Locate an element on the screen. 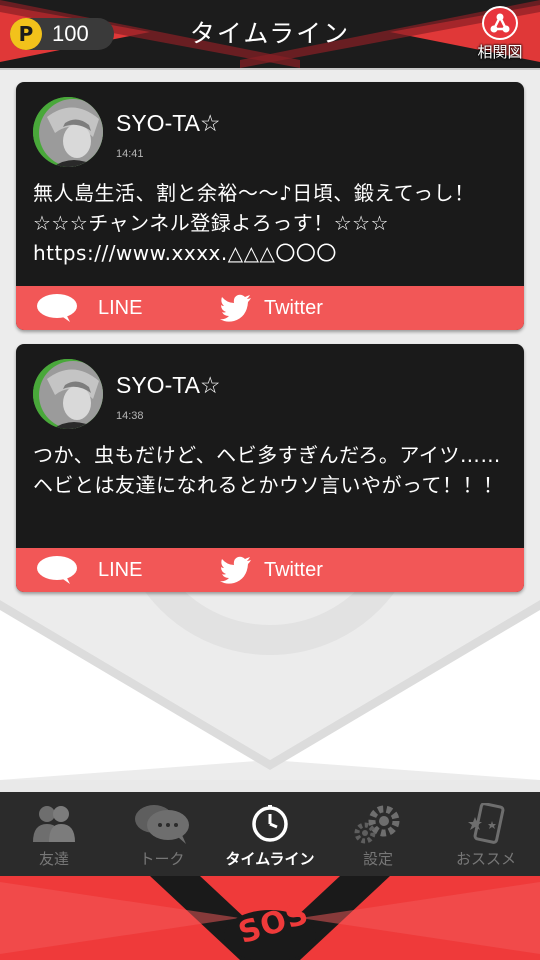 This screenshot has width=540, height=960. tab-timeline-label: タイムライン is located at coordinates (270, 859).